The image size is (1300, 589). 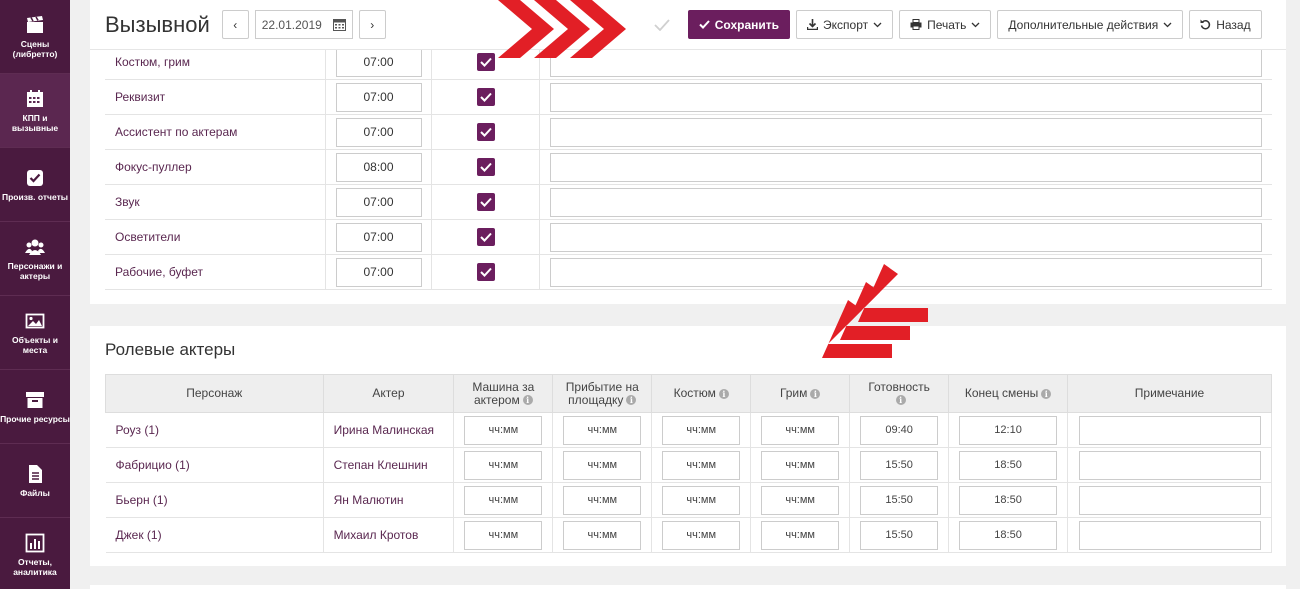 What do you see at coordinates (389, 465) in the screenshot?
I see `actor-name: Степан Клешнин` at bounding box center [389, 465].